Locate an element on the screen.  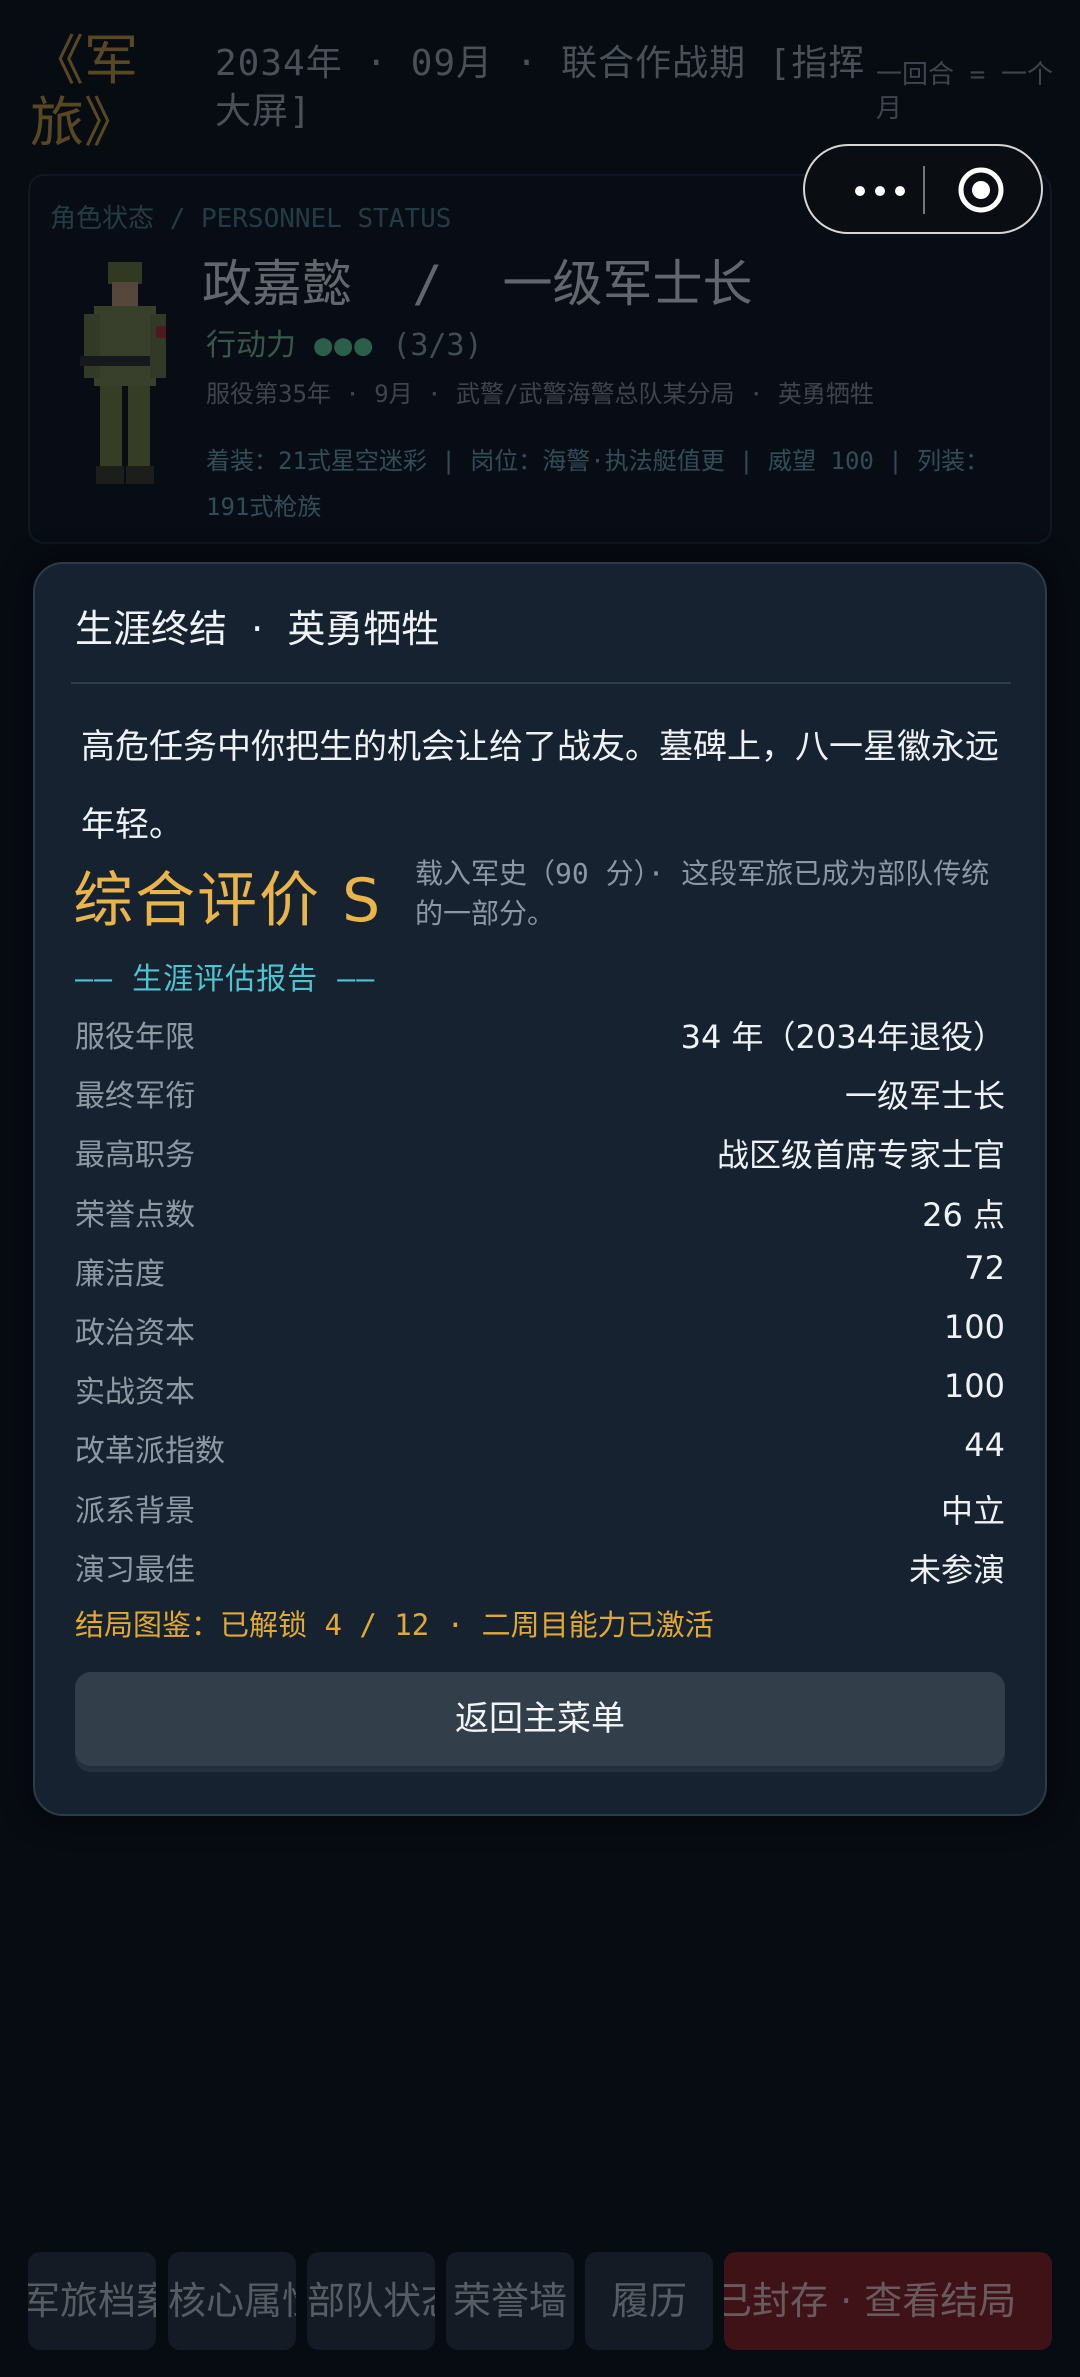
tab-sealed-view-ending: 已封存 · 查看结局 is located at coordinates (888, 2301).